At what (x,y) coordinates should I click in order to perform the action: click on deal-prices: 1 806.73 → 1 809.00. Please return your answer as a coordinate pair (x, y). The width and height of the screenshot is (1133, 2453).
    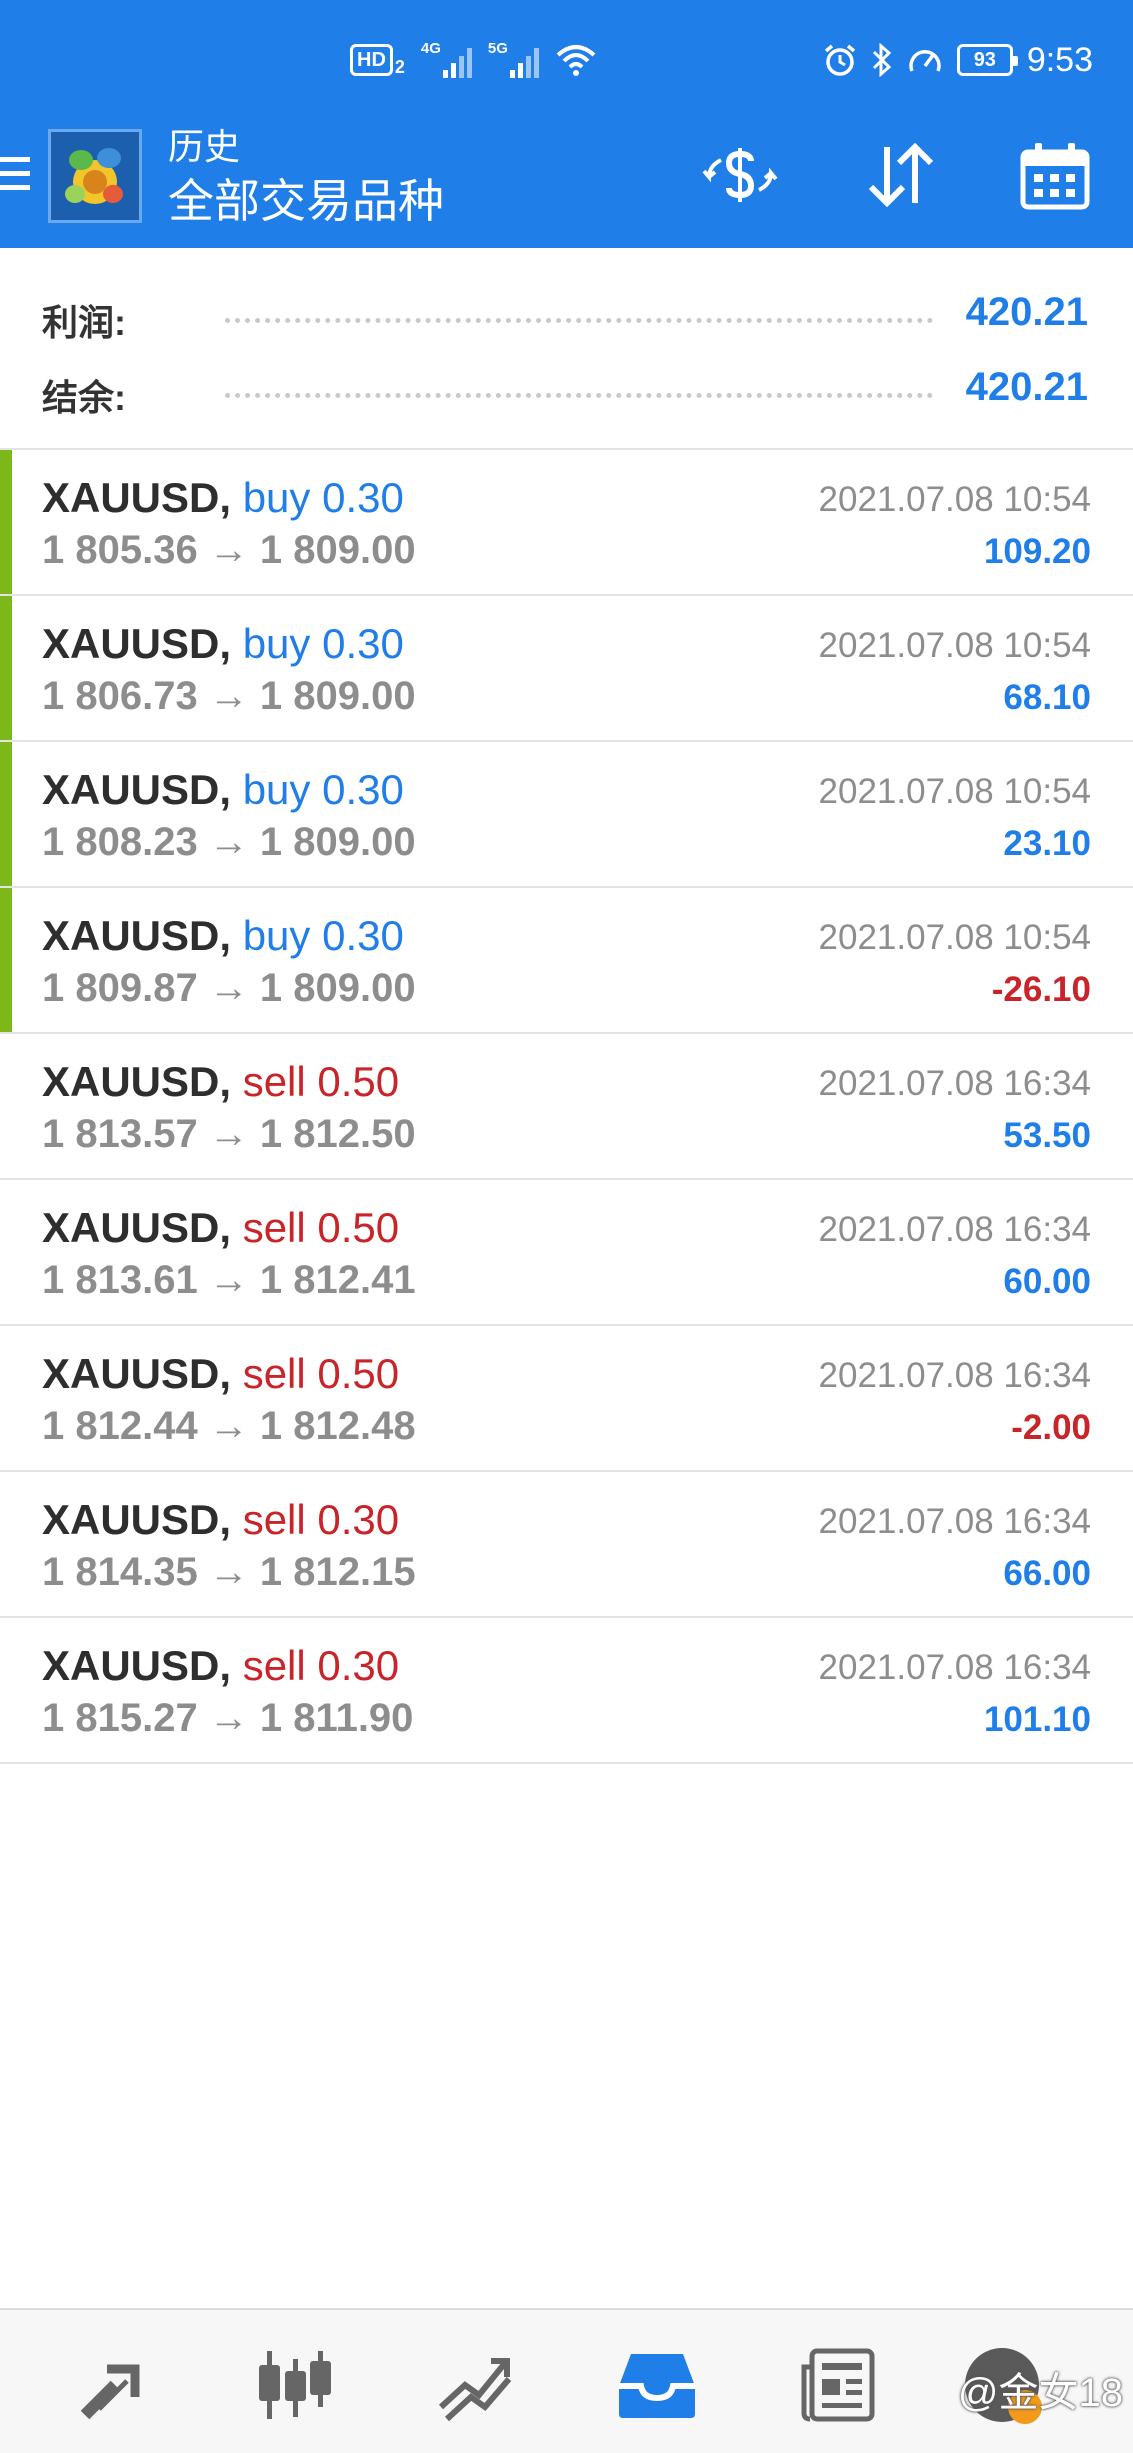
    Looking at the image, I should click on (229, 696).